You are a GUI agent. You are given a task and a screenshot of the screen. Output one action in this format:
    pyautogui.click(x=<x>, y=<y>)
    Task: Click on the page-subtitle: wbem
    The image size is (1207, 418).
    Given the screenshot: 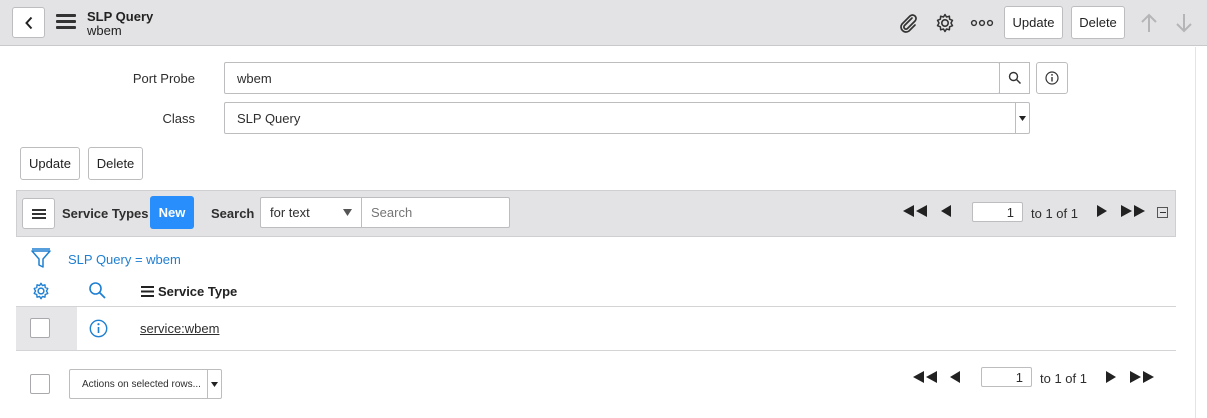 What is the action you would take?
    pyautogui.click(x=104, y=30)
    